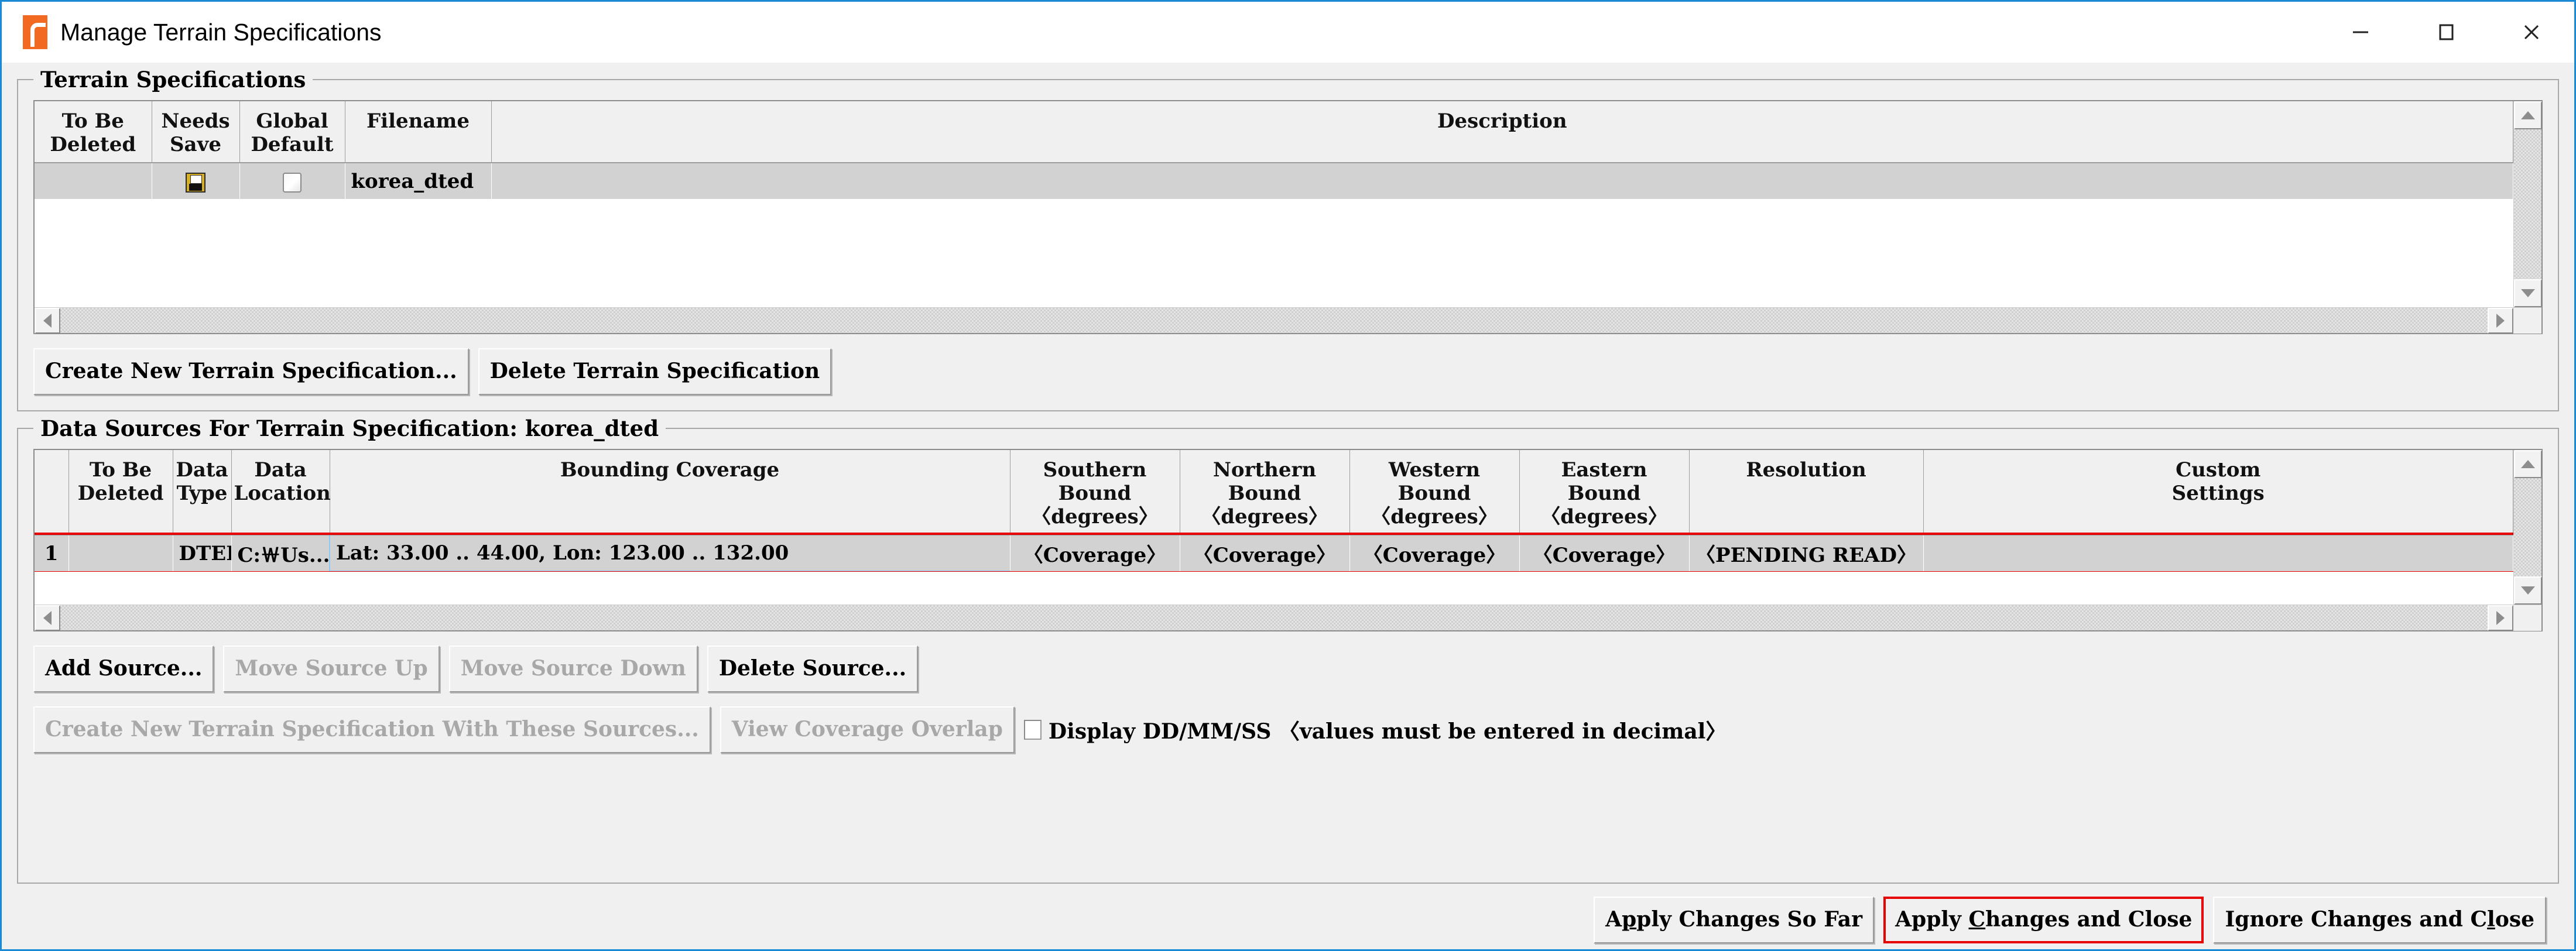 Image resolution: width=2576 pixels, height=951 pixels. I want to click on terrain-spec-horizontal-scrollbar, so click(1288, 321).